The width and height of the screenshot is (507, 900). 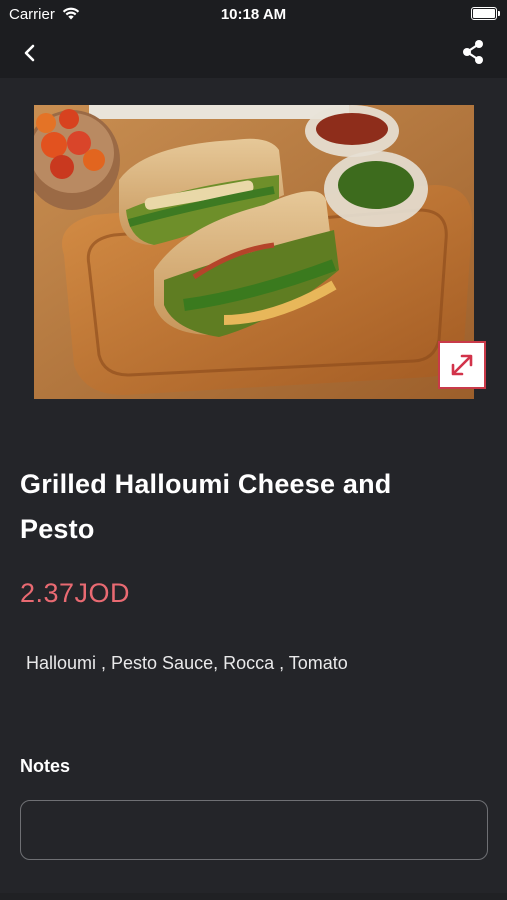 I want to click on notes-label: Notes, so click(x=45, y=766).